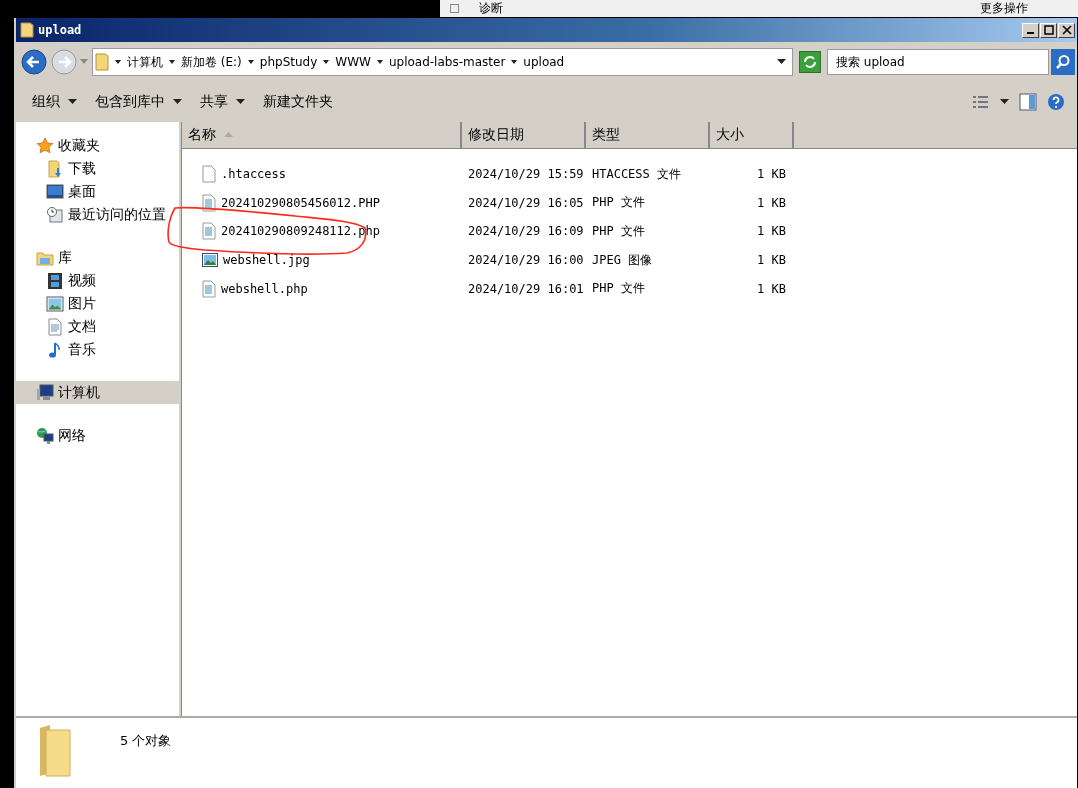  I want to click on nav-item: 桌面, so click(97, 191).